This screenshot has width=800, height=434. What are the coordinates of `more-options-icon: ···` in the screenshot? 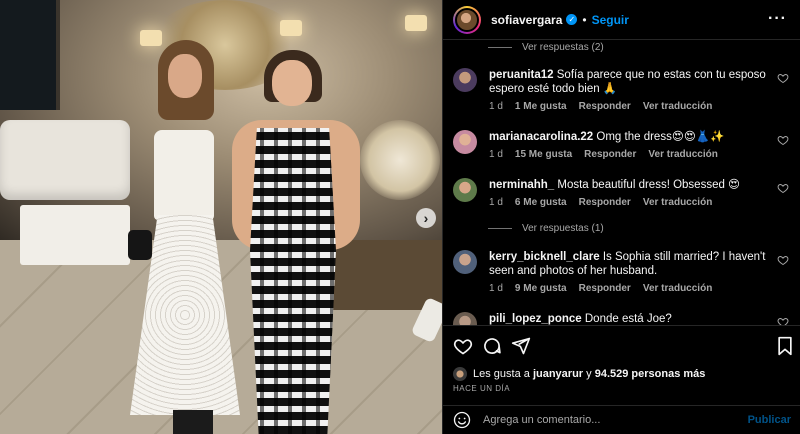 It's located at (777, 19).